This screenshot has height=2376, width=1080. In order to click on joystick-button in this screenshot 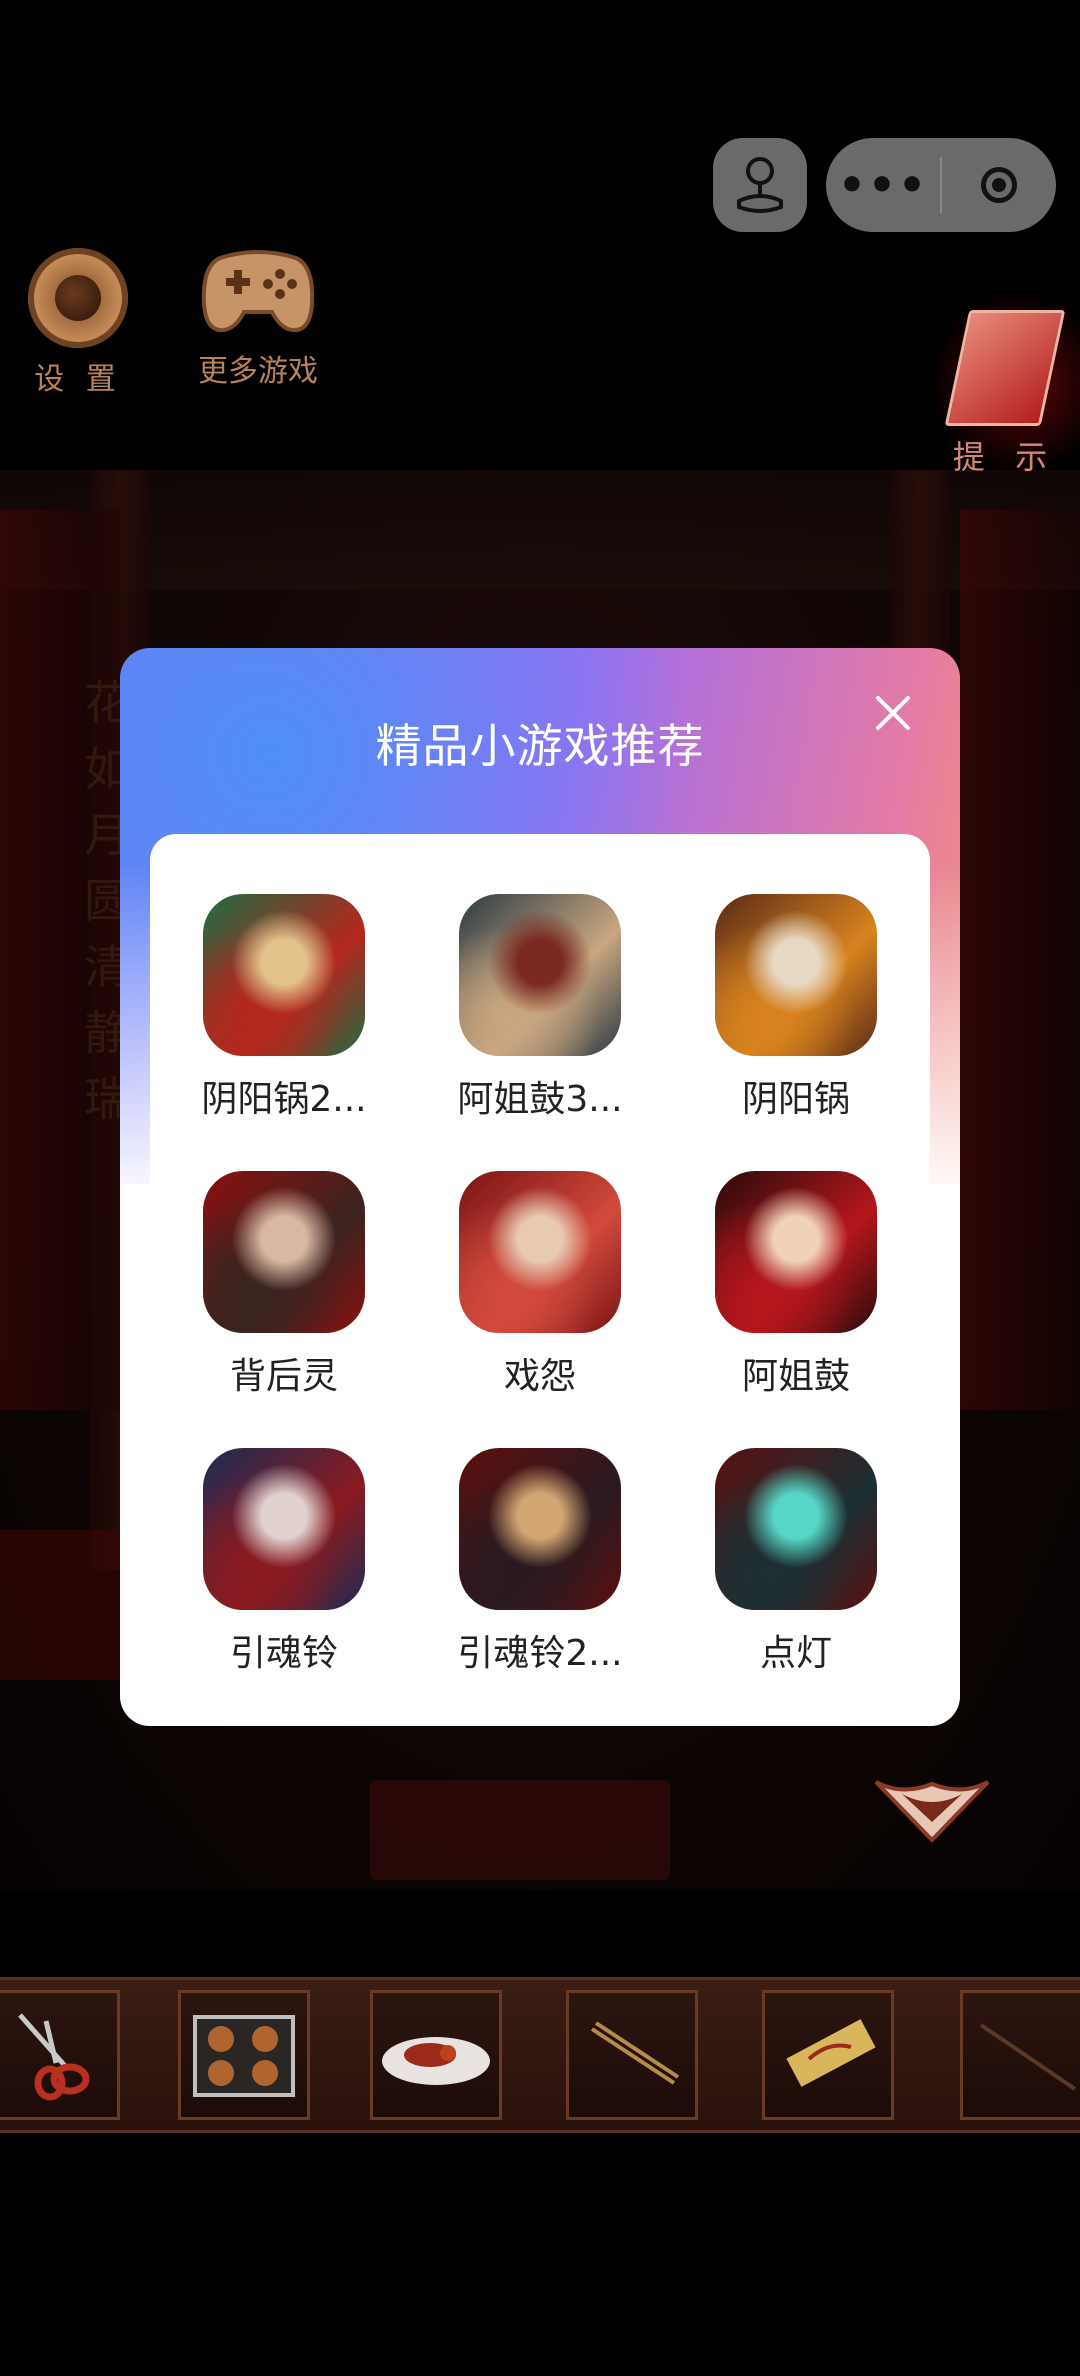, I will do `click(760, 185)`.